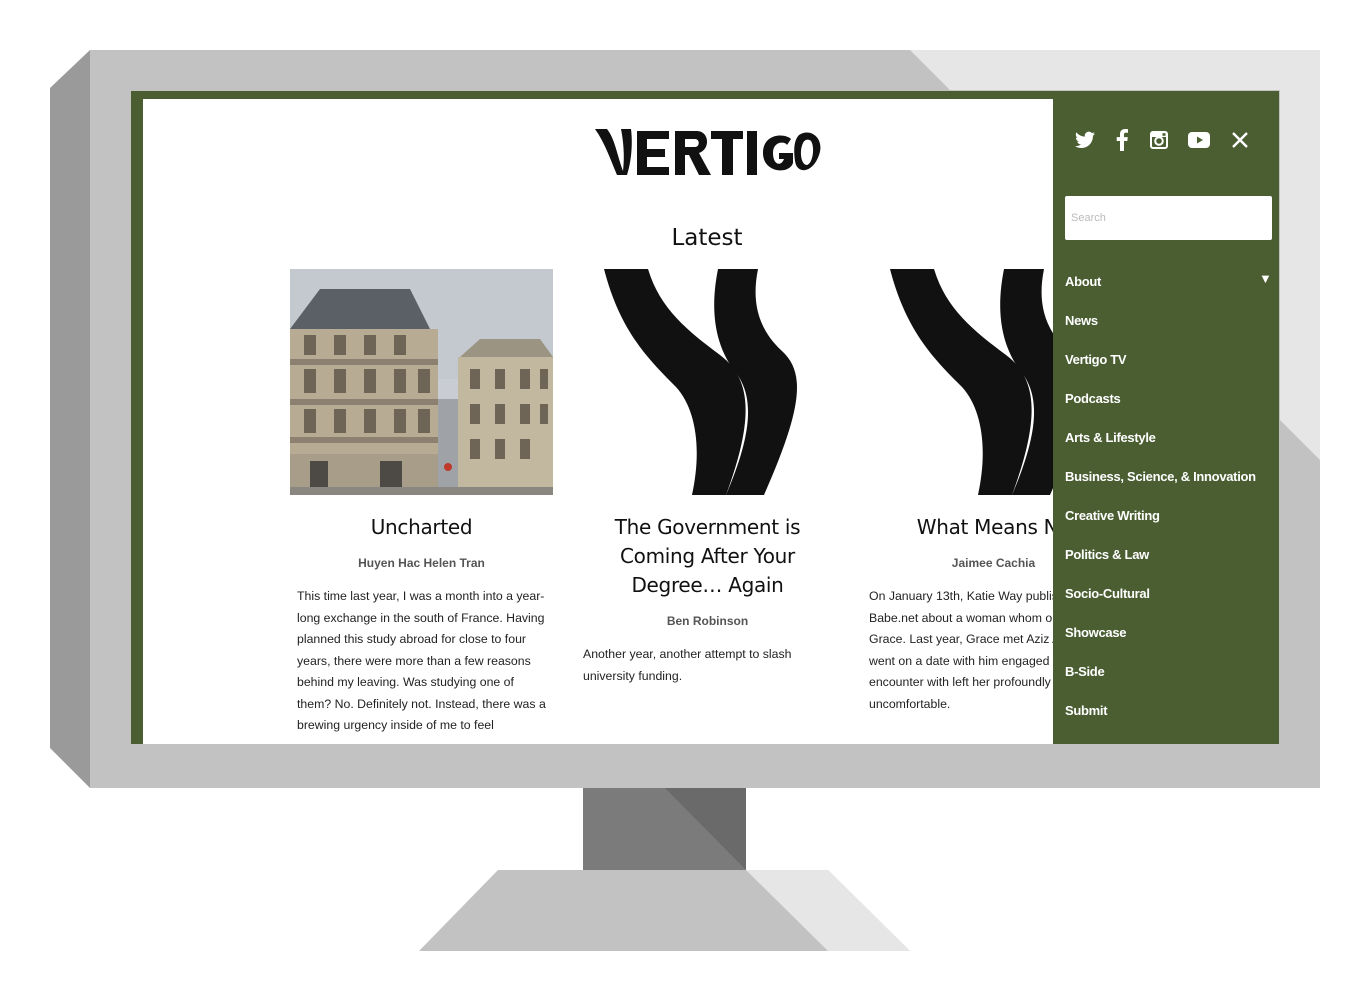 This screenshot has width=1361, height=1003. What do you see at coordinates (707, 238) in the screenshot?
I see `section-title: Latest` at bounding box center [707, 238].